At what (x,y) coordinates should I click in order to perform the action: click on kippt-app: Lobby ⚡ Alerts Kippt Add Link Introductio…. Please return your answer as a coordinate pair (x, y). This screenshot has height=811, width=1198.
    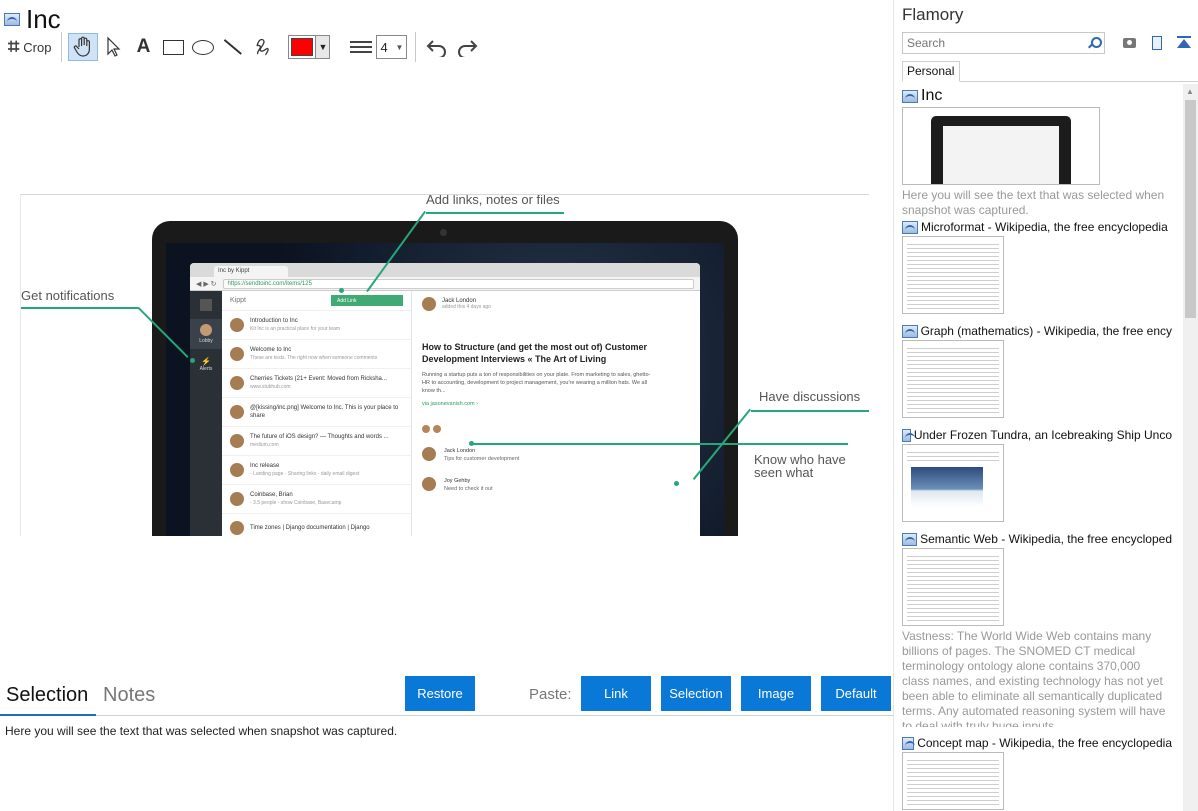
    Looking at the image, I should click on (445, 413).